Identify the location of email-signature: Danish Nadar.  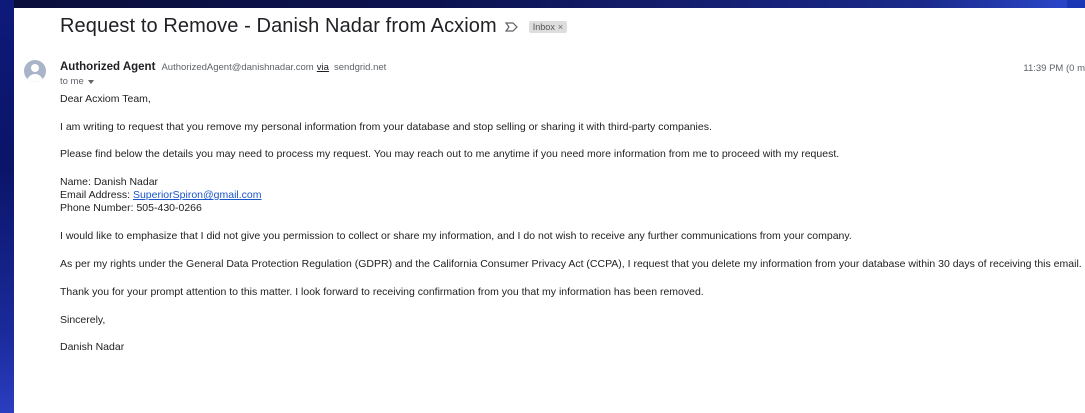
(92, 347).